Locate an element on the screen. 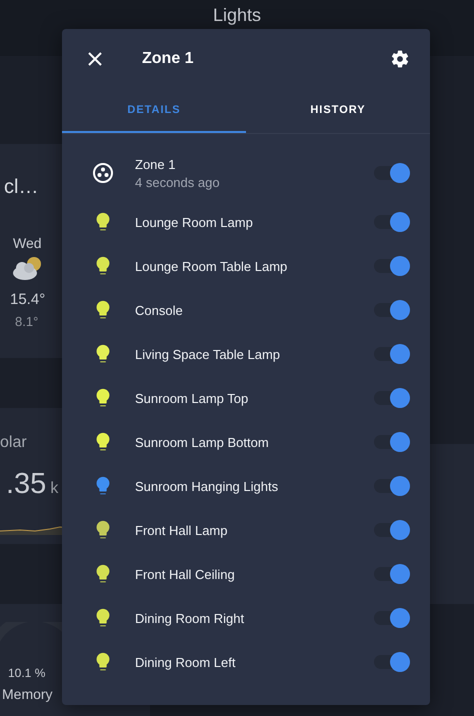 The image size is (474, 716). entity-name: Dining Room Left is located at coordinates (185, 662).